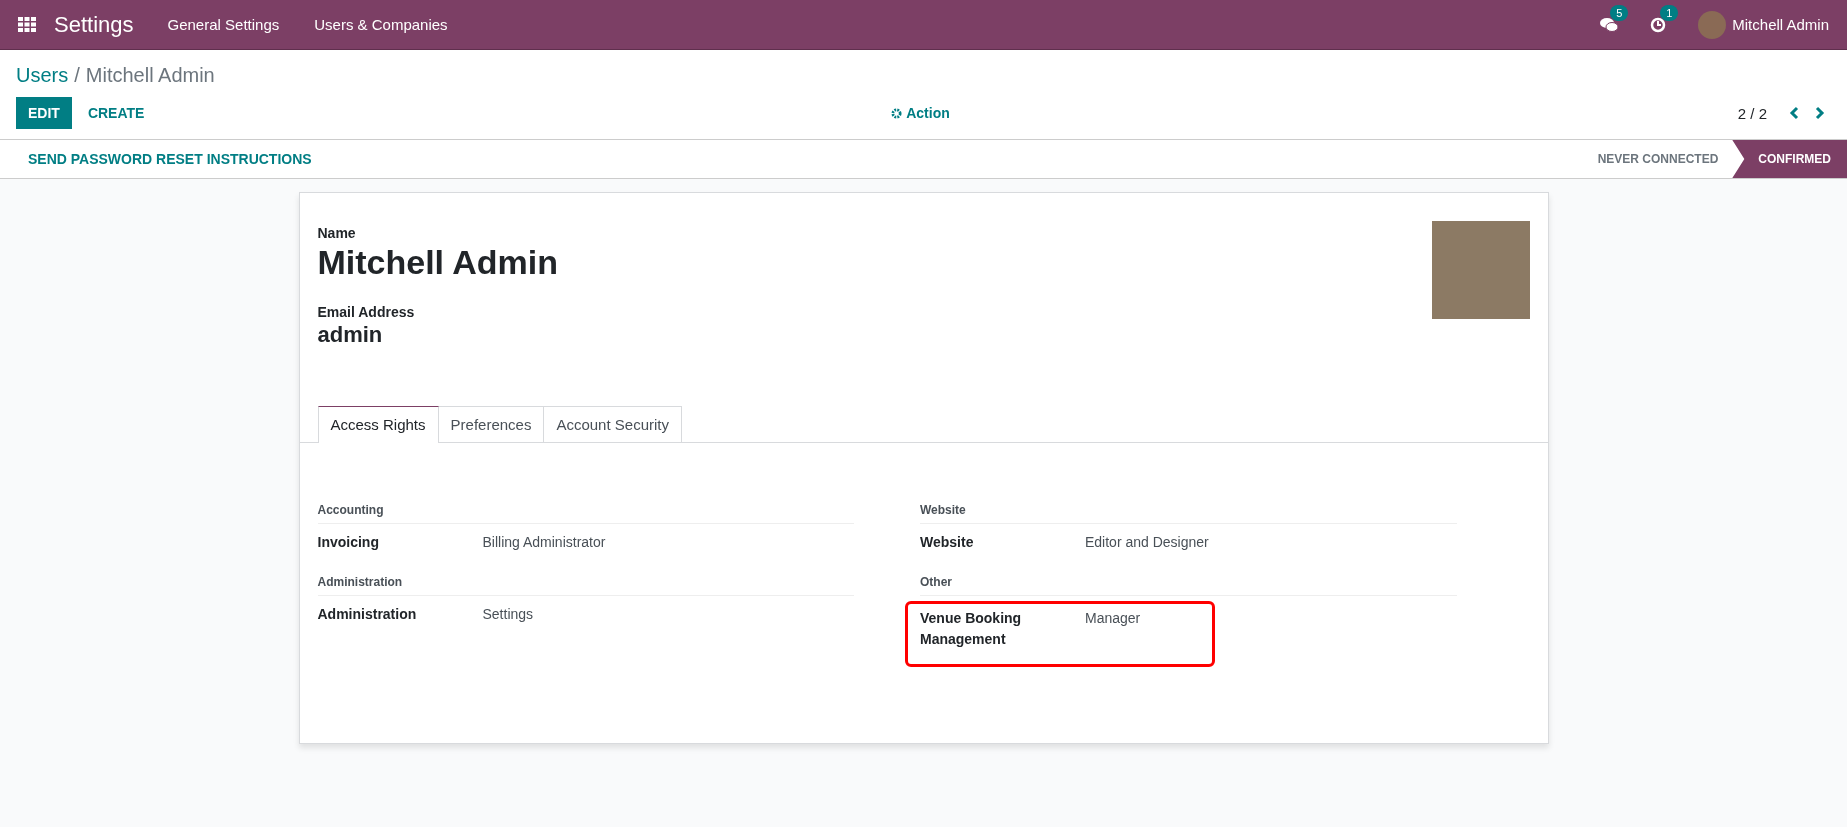 The height and width of the screenshot is (827, 1847). Describe the element at coordinates (438, 262) in the screenshot. I see `user-name-field: Mitchell Admin` at that location.